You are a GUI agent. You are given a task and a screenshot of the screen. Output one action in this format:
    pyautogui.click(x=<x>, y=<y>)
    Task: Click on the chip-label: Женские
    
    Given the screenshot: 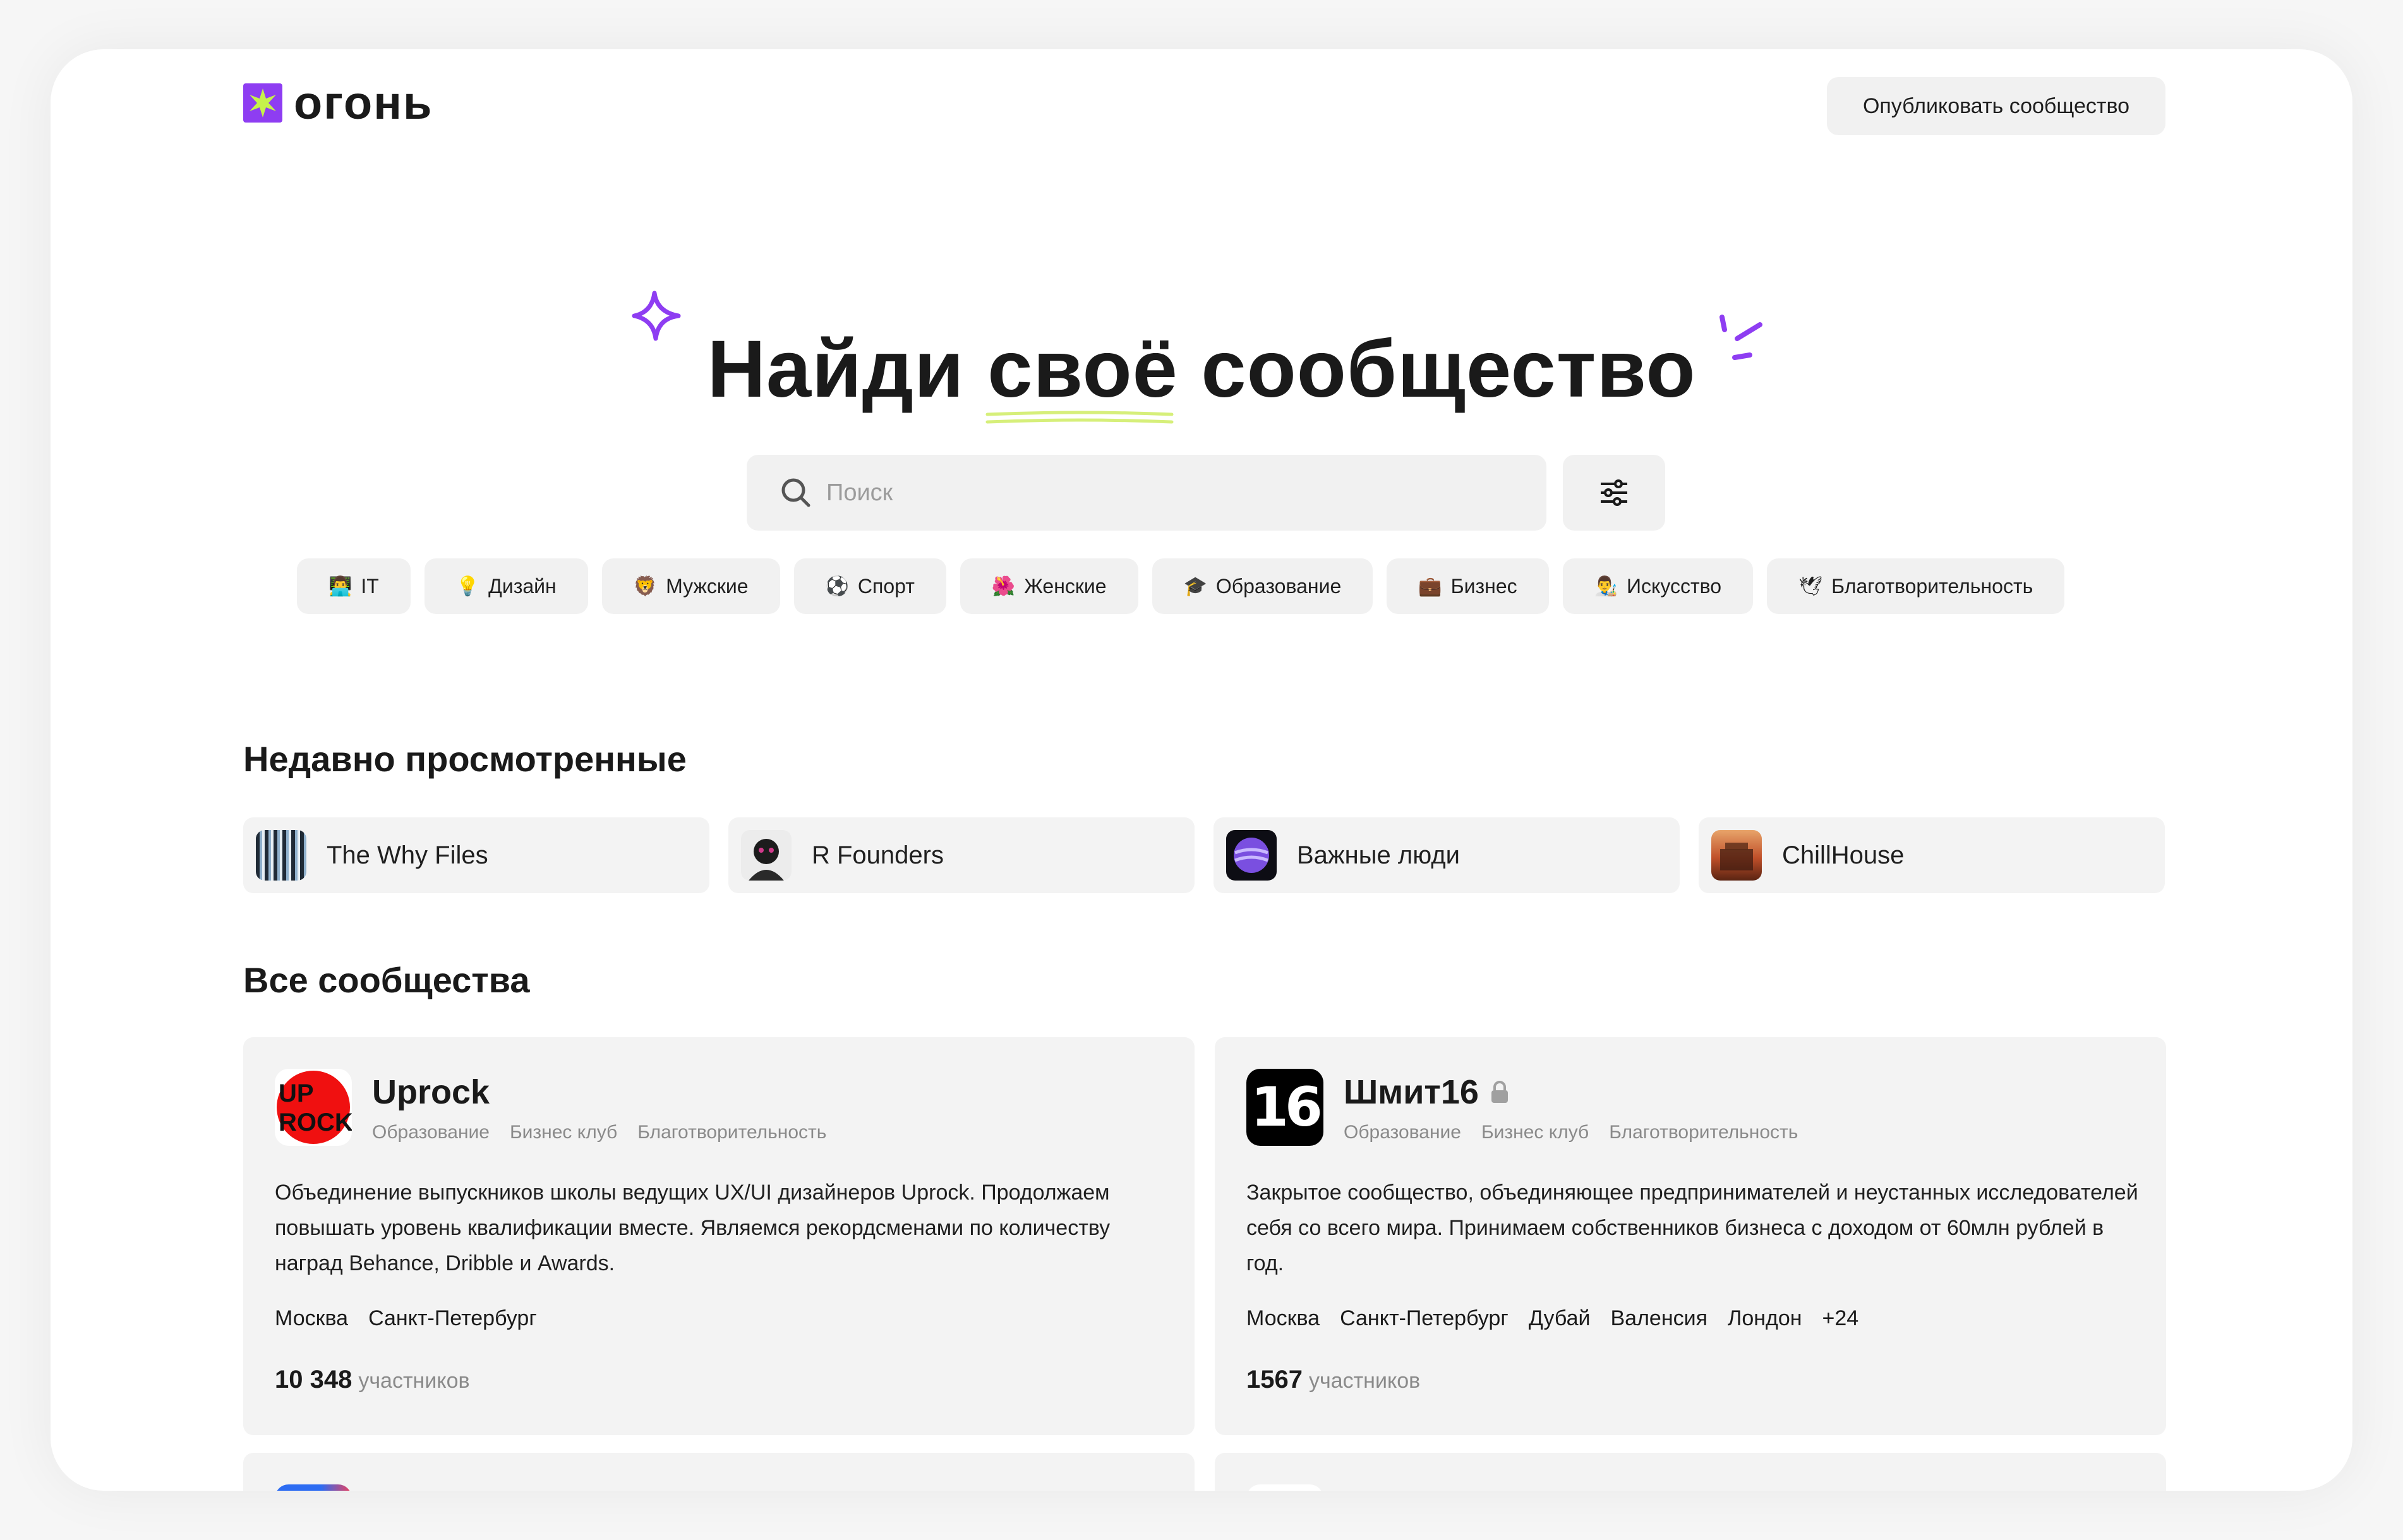 What is the action you would take?
    pyautogui.click(x=1065, y=586)
    